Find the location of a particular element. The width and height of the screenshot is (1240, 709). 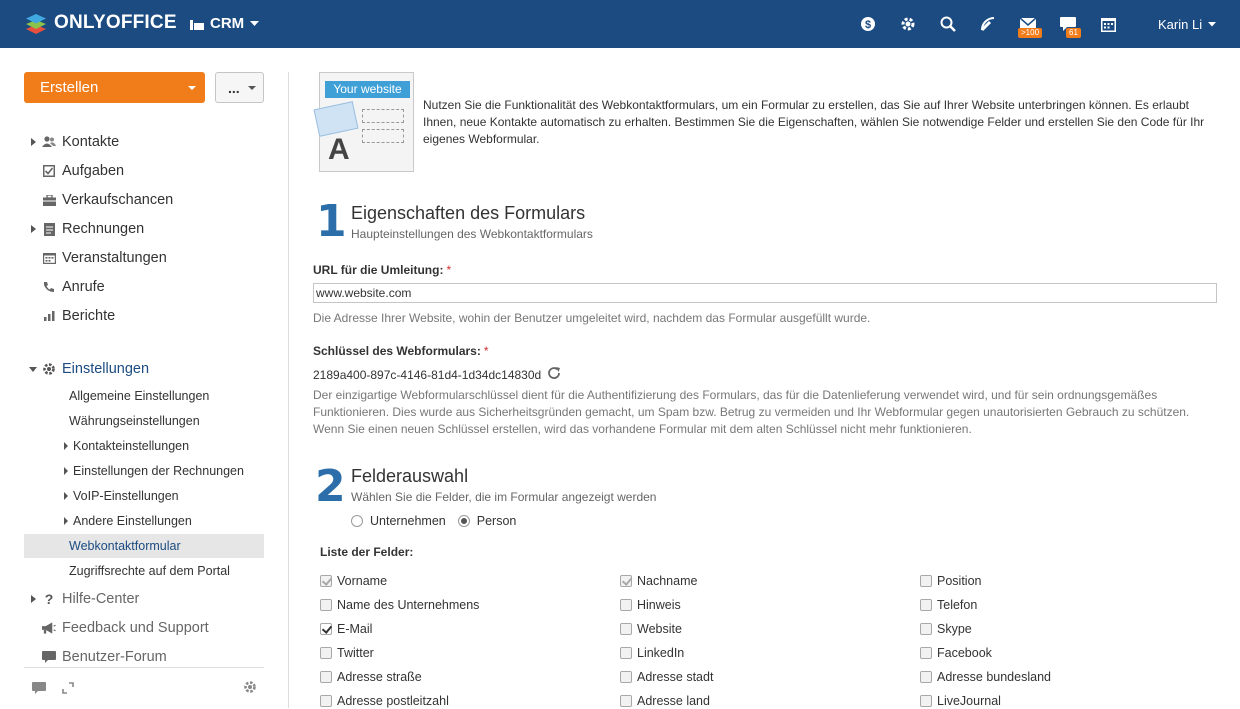

web-form-illustration: Your website A is located at coordinates (363, 122).